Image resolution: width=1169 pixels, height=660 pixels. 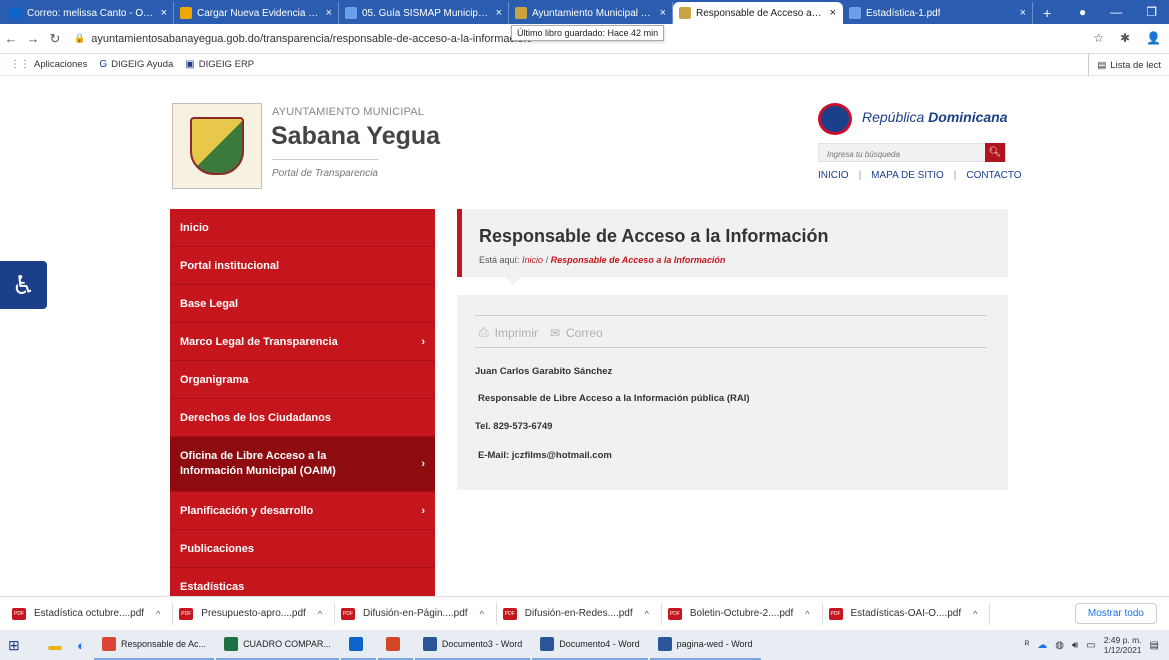 What do you see at coordinates (55, 645) in the screenshot?
I see `file-explorer-icon: ▬` at bounding box center [55, 645].